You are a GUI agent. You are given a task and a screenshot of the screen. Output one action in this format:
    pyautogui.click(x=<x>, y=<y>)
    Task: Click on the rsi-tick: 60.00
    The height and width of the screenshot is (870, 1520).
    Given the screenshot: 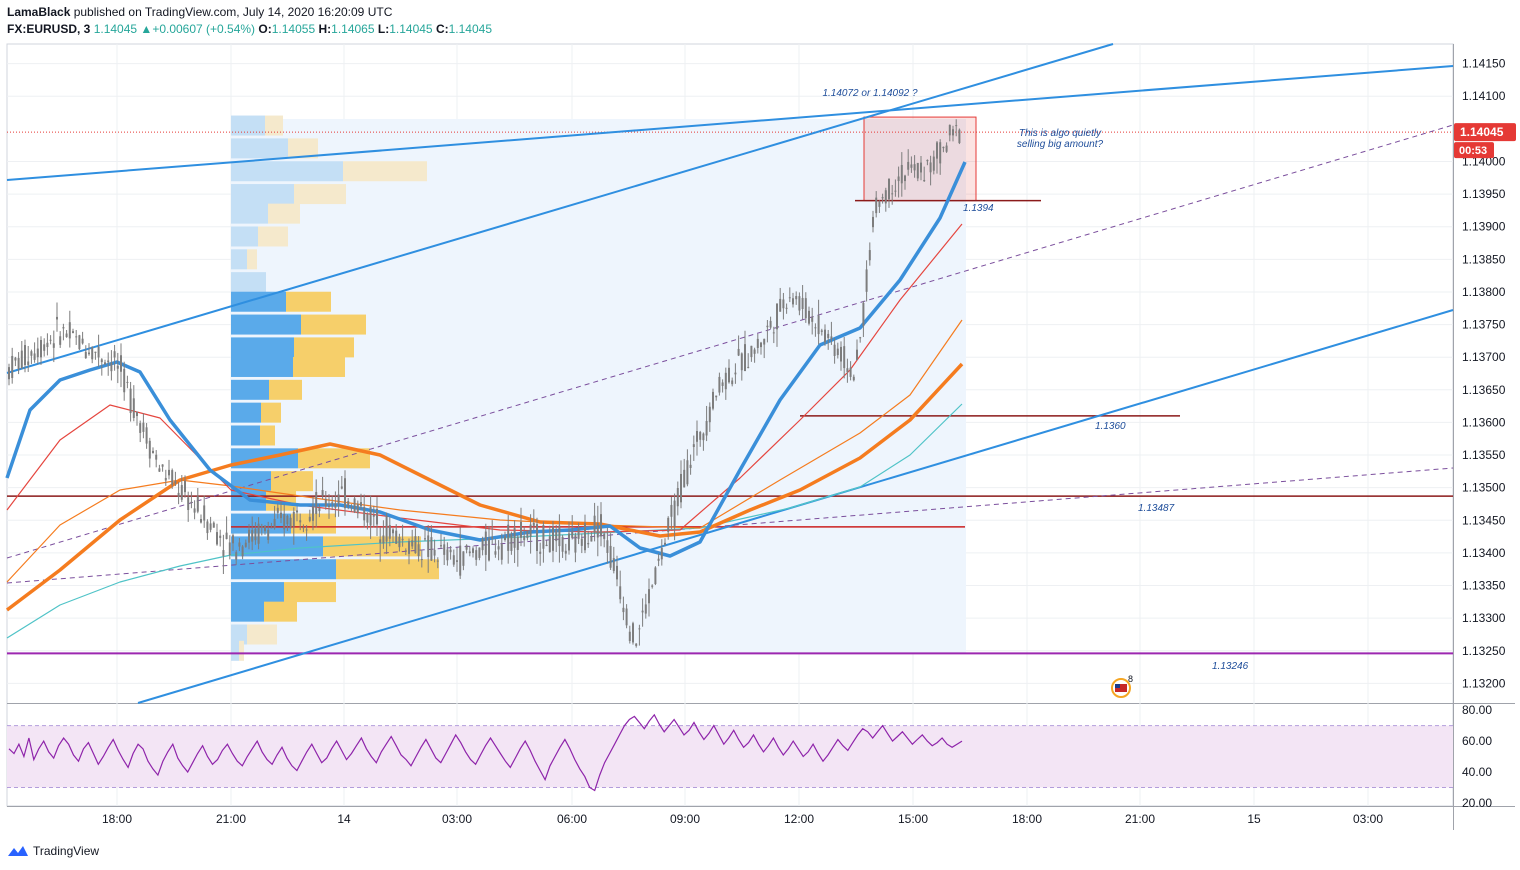 What is the action you would take?
    pyautogui.click(x=1477, y=741)
    